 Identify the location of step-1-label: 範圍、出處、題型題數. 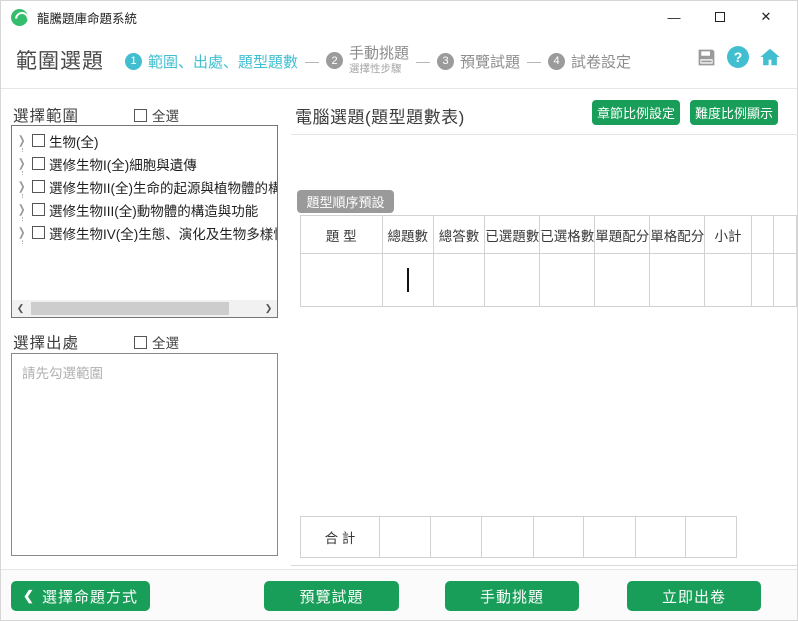
(223, 62).